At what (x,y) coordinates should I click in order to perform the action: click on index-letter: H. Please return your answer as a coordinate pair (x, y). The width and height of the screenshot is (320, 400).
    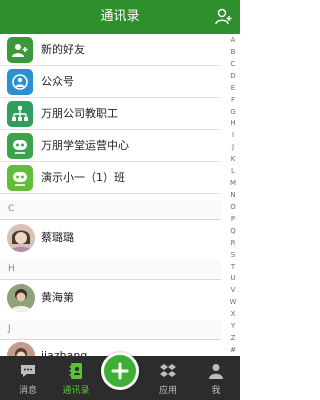
    Looking at the image, I should click on (232, 123).